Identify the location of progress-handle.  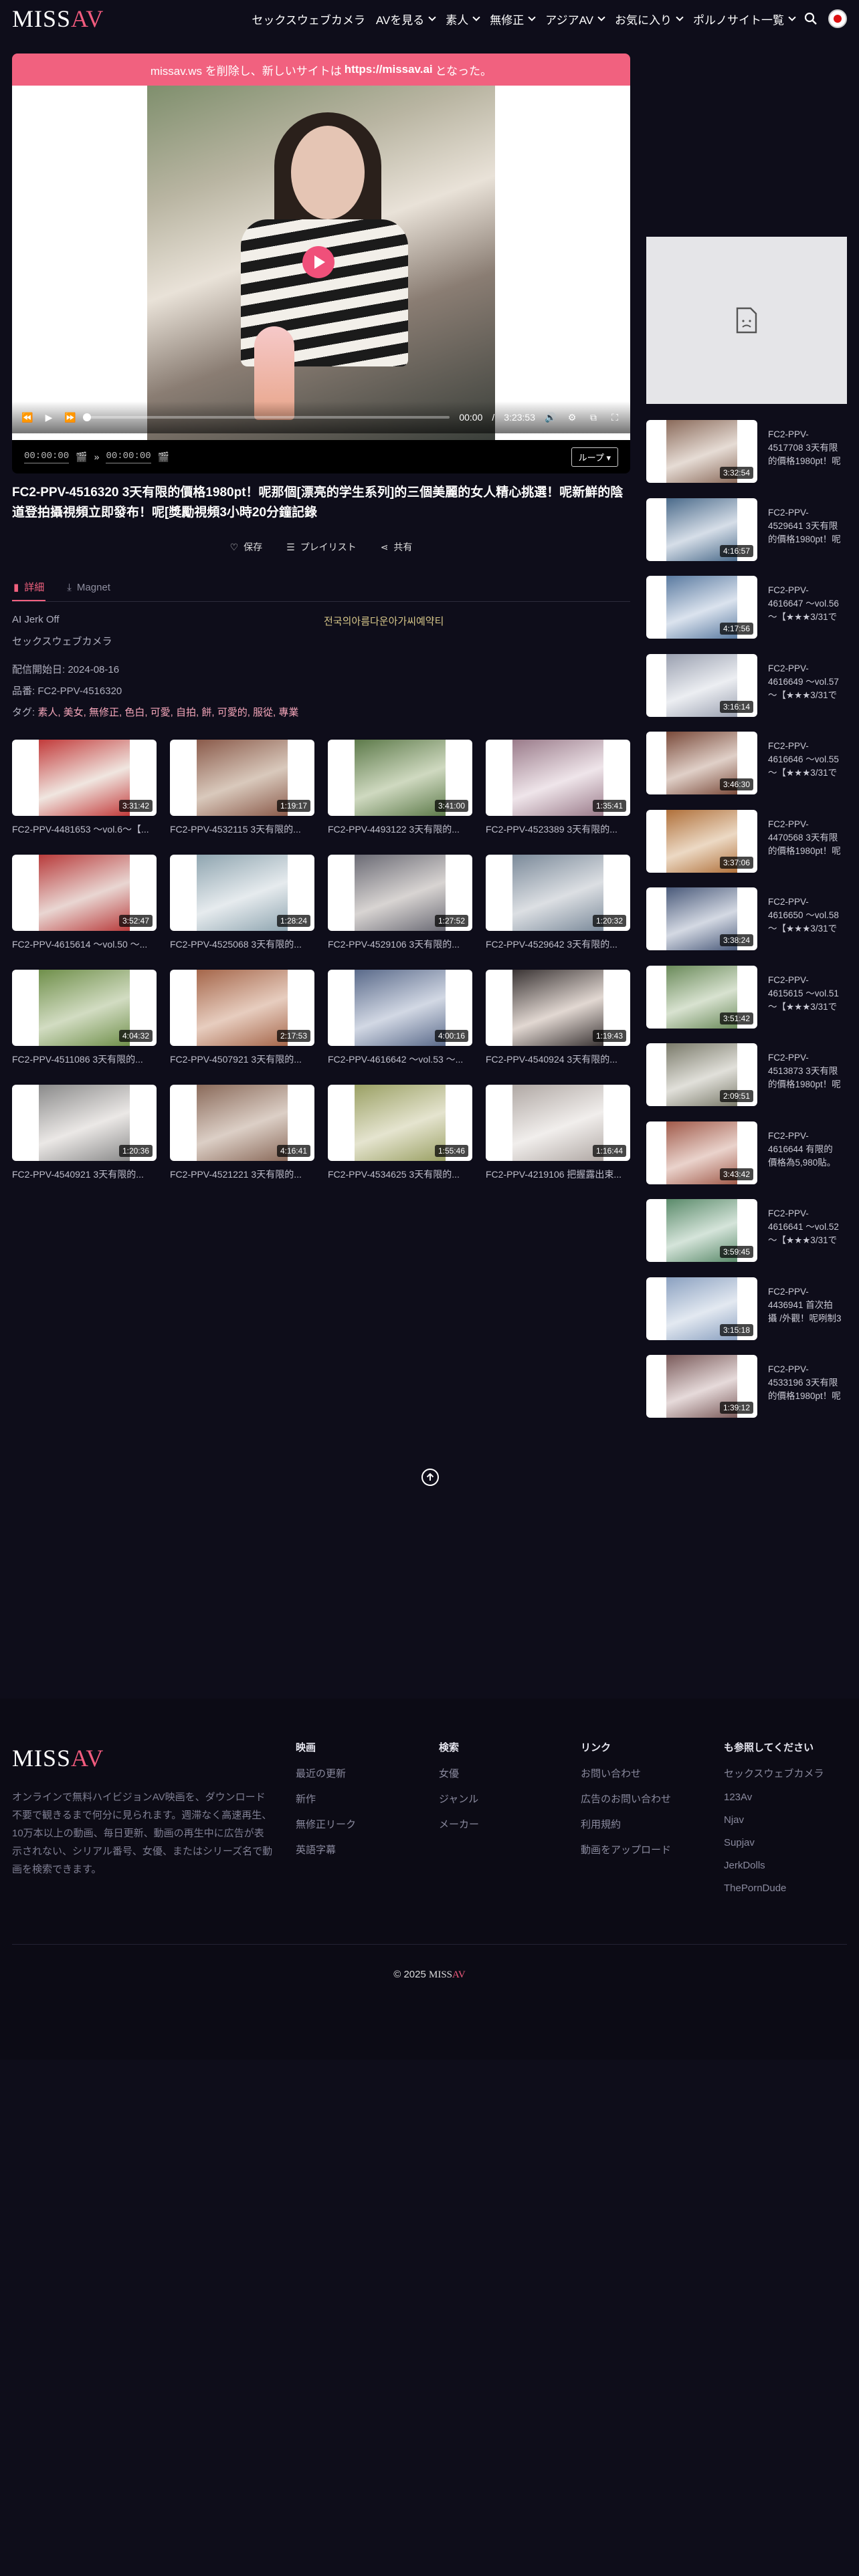
(87, 417).